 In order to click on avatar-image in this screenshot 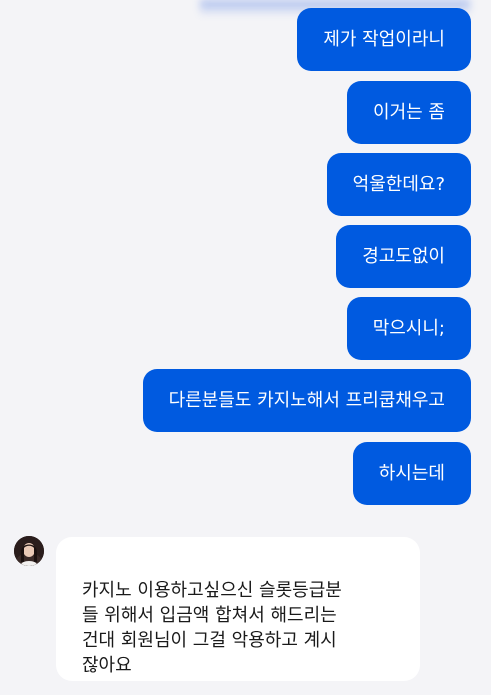, I will do `click(29, 551)`.